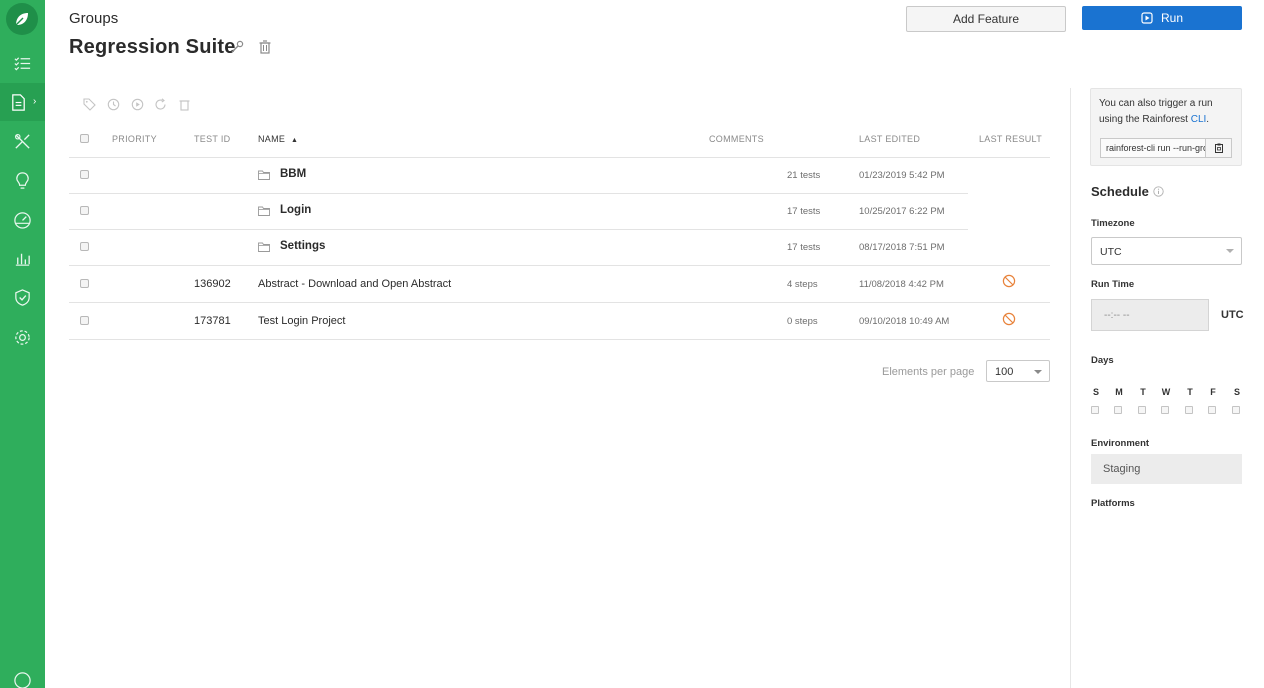  What do you see at coordinates (986, 19) in the screenshot?
I see `add-feature-button: Add Feature` at bounding box center [986, 19].